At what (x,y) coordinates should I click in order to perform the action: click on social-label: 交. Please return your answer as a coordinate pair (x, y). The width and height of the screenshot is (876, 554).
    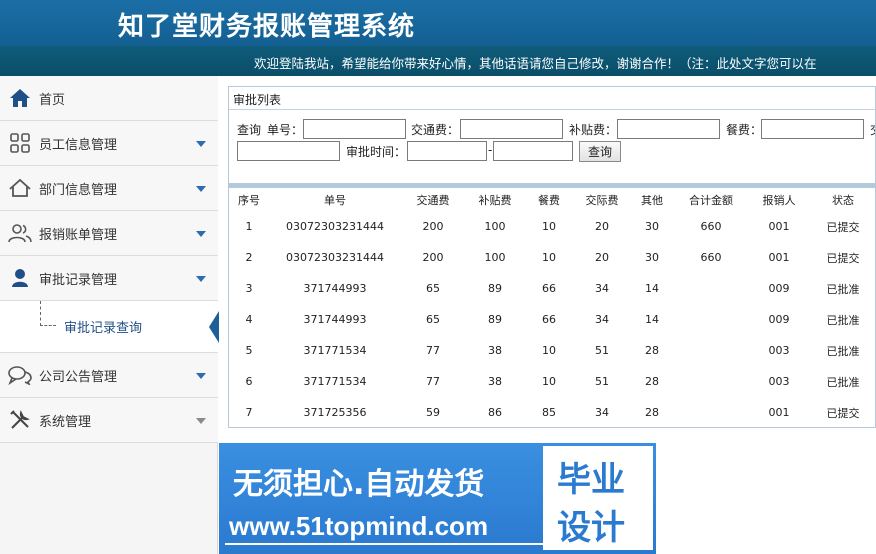
    Looking at the image, I should click on (872, 129).